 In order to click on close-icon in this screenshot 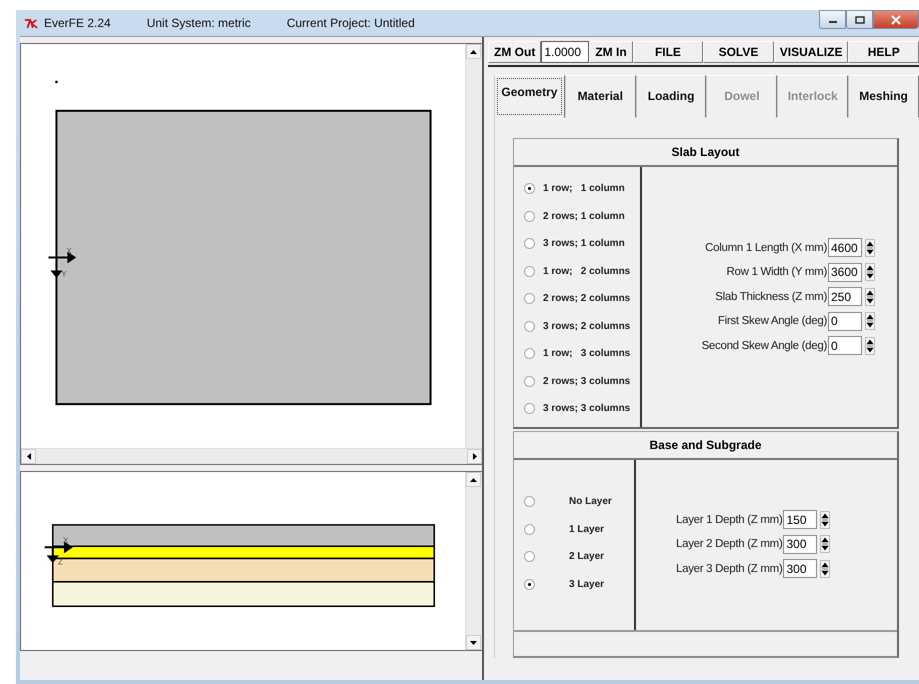, I will do `click(896, 19)`.